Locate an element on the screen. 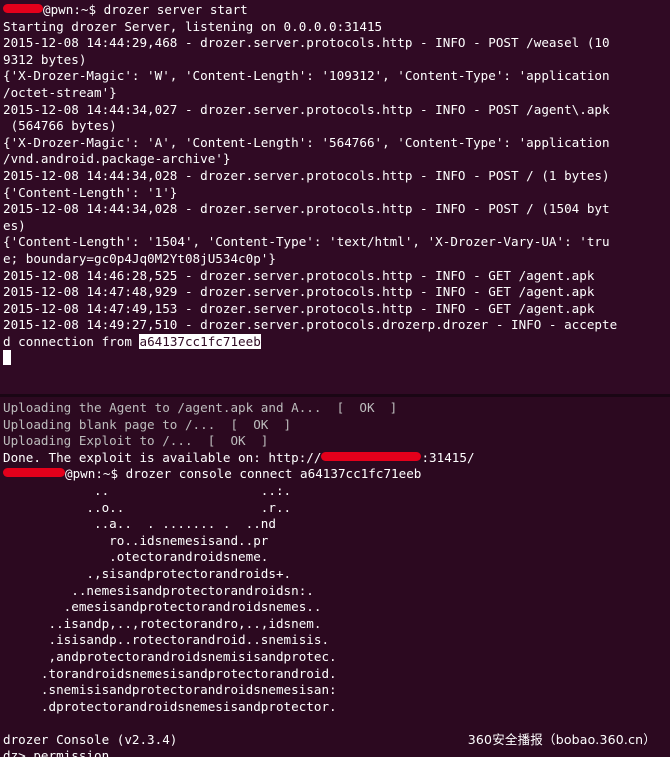 This screenshot has width=670, height=757. console-connect-command: drozer console connect a64137cc1fc71eeb is located at coordinates (273, 474).